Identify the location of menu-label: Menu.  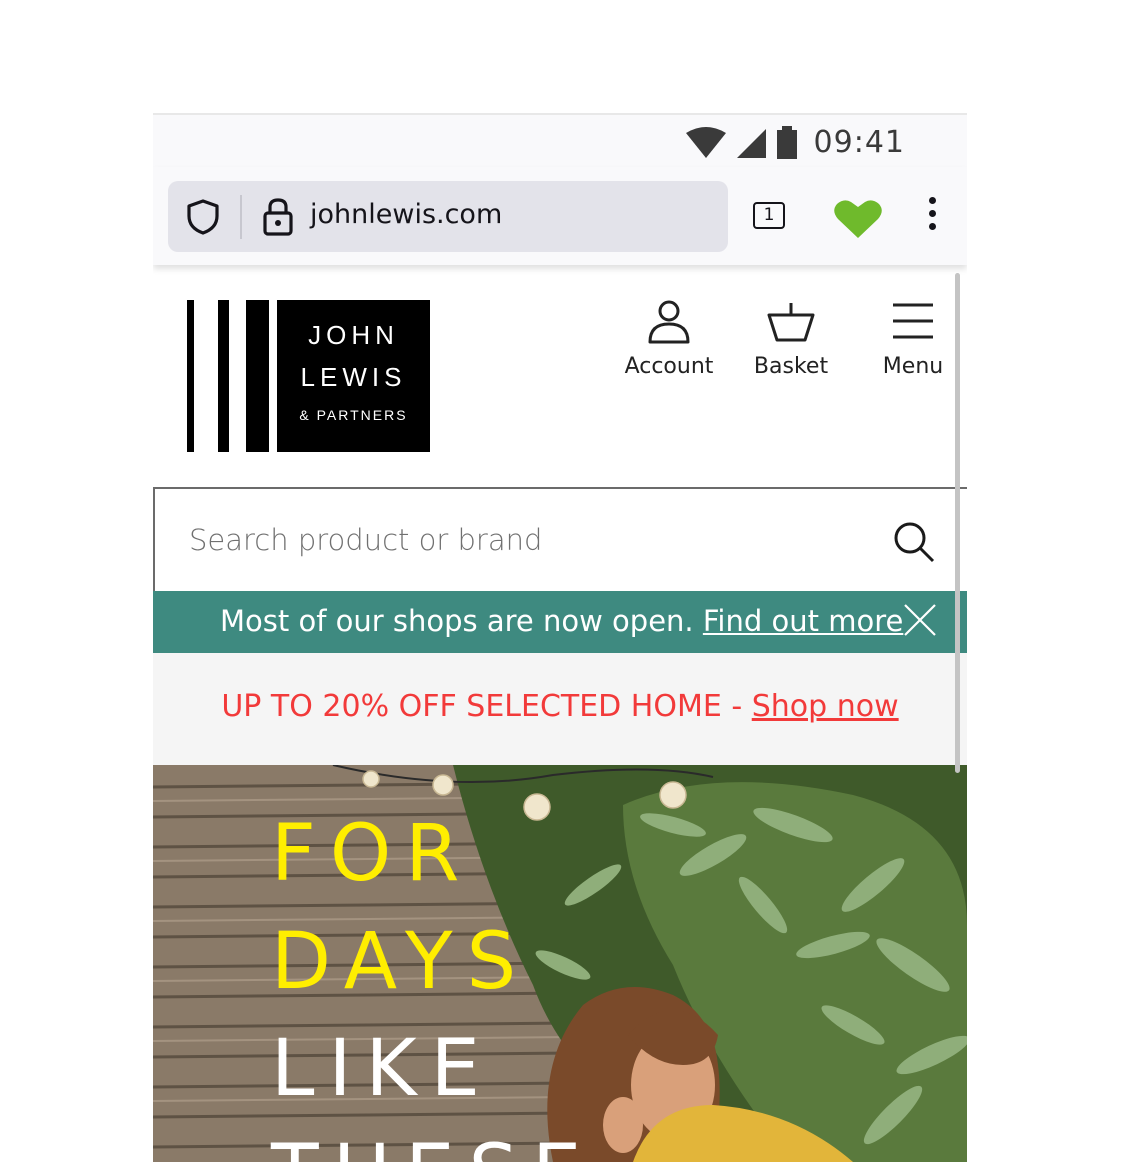
(913, 366).